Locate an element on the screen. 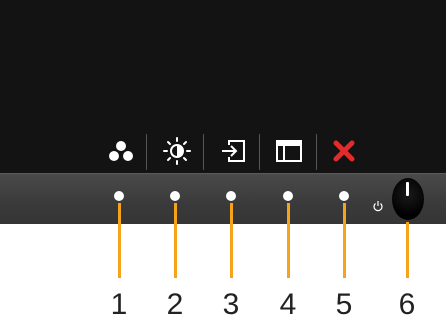  exit-button is located at coordinates (344, 151).